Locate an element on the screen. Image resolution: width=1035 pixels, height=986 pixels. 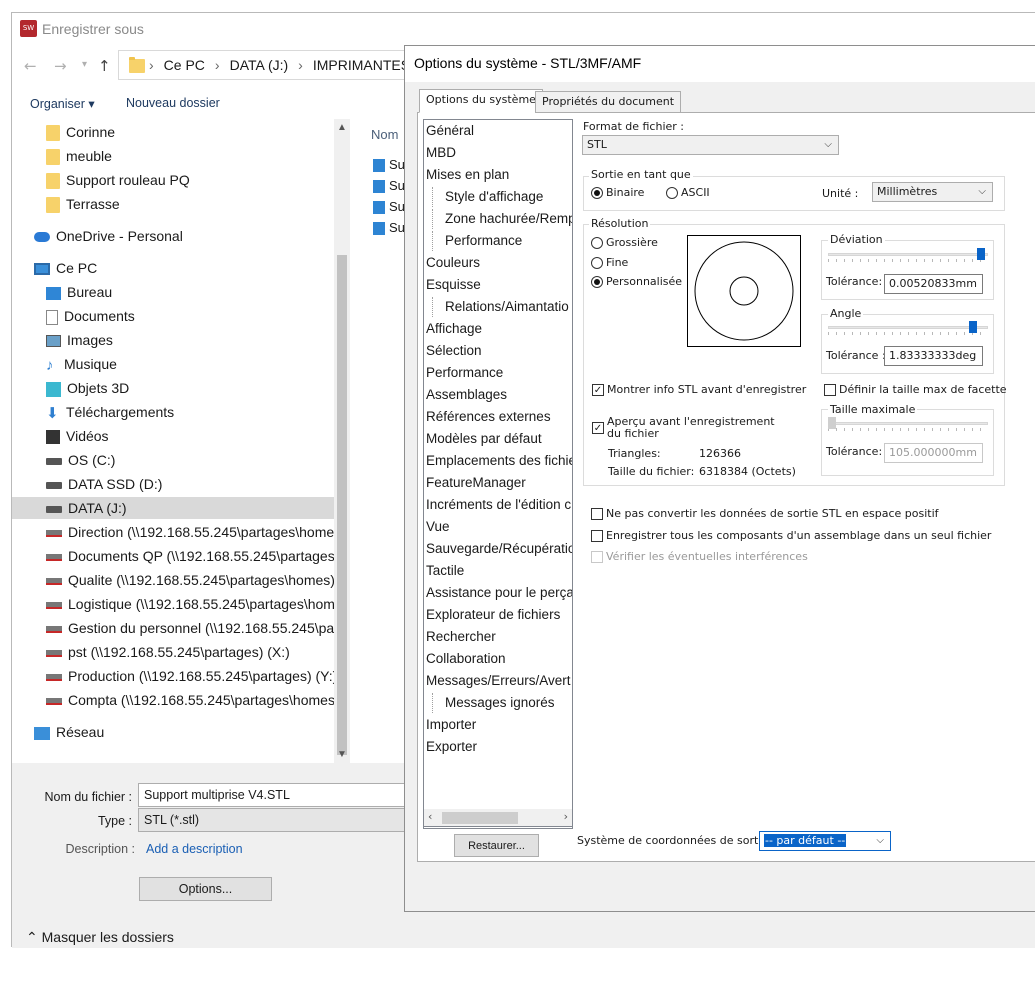
nav-scrollbar: ▲ ▼ is located at coordinates (342, 441).